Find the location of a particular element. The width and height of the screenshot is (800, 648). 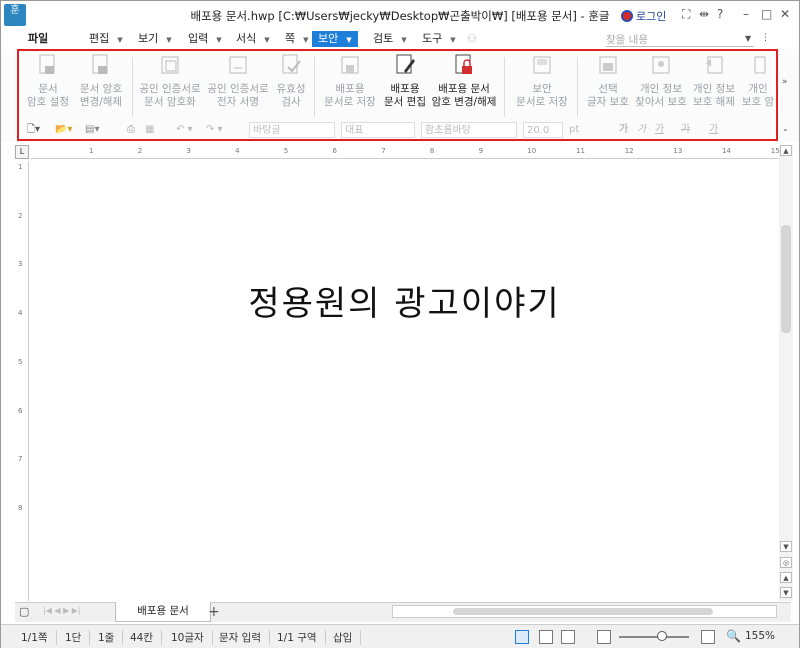

page-target-icon: ◎ is located at coordinates (786, 562).